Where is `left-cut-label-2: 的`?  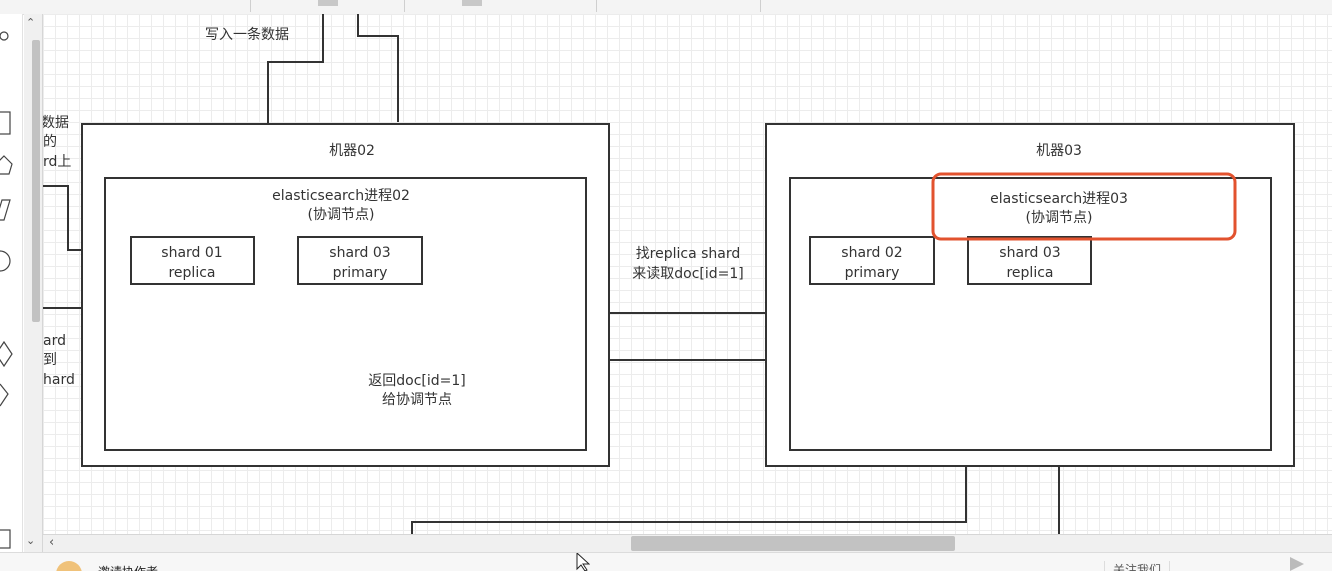
left-cut-label-2: 的 is located at coordinates (50, 142).